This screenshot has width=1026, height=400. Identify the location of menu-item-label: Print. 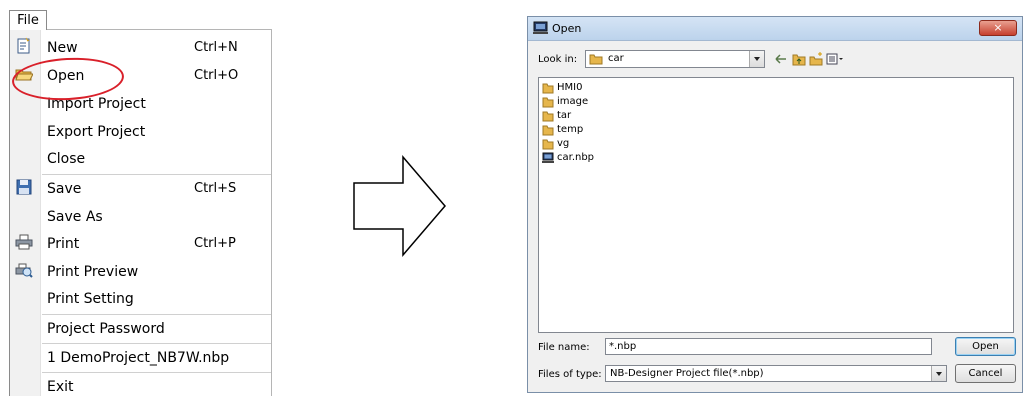
(63, 244).